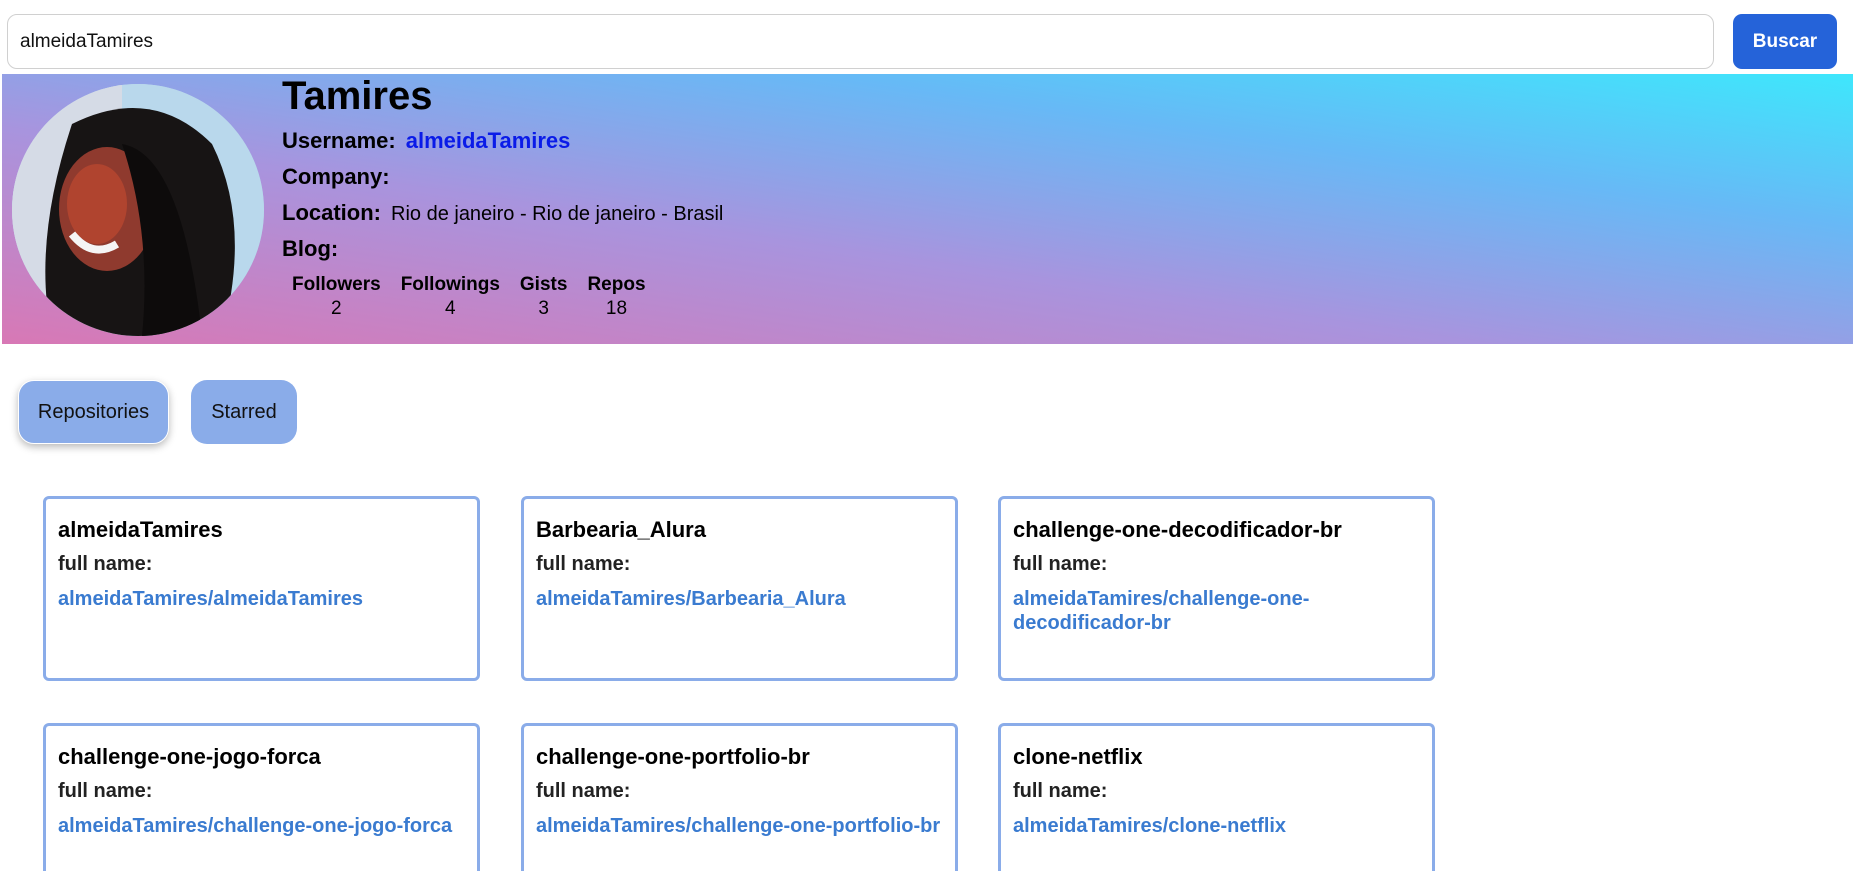 Image resolution: width=1853 pixels, height=871 pixels. Describe the element at coordinates (616, 284) in the screenshot. I see `stat-label: Repos` at that location.